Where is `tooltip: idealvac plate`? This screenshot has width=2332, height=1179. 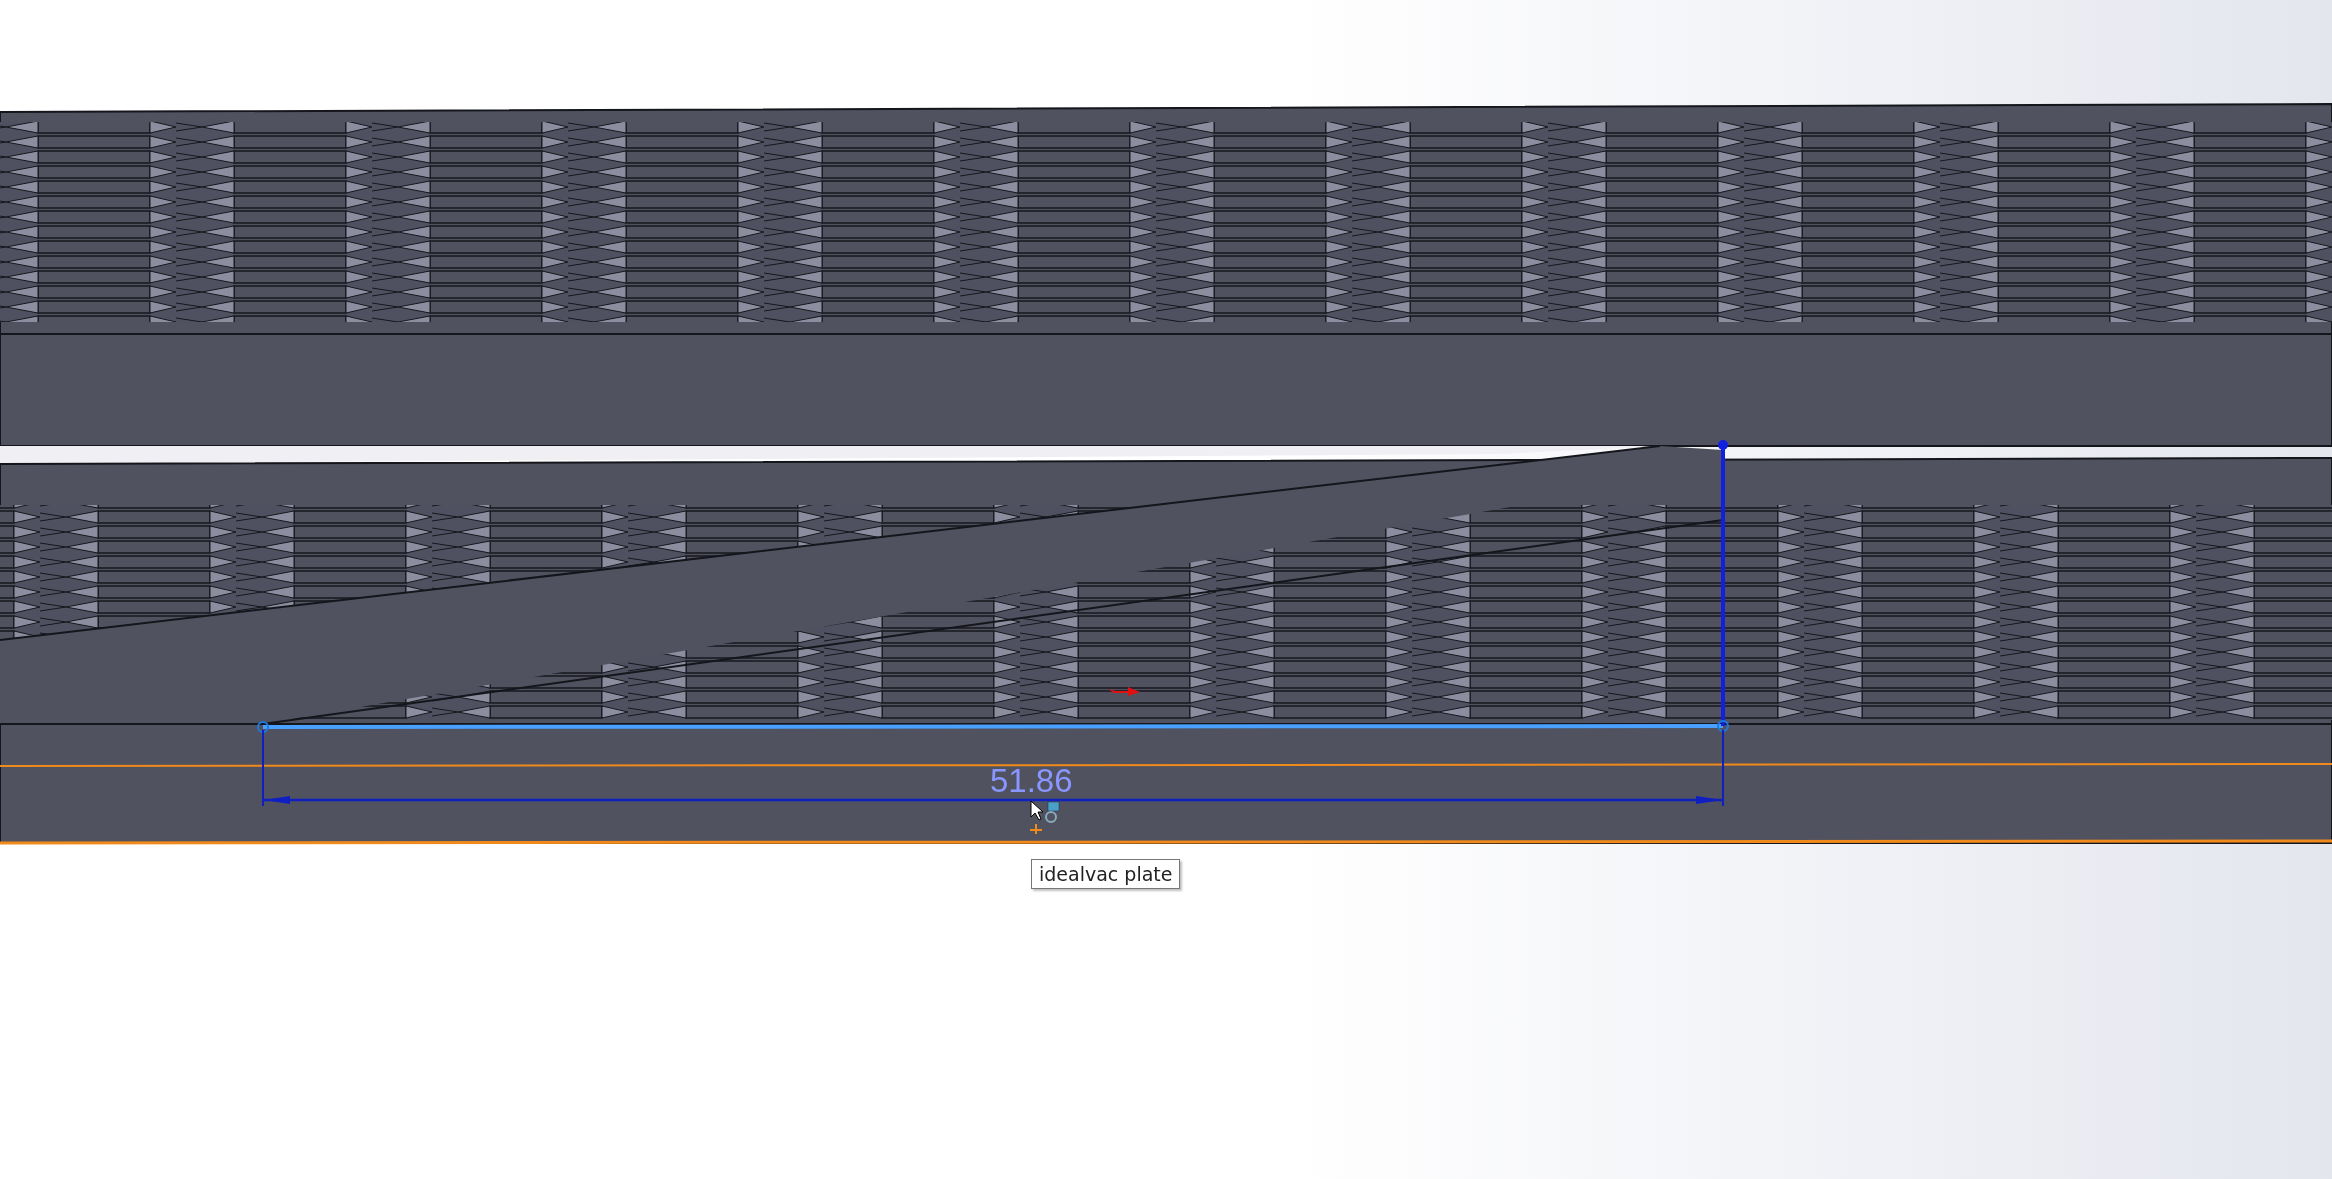 tooltip: idealvac plate is located at coordinates (1106, 874).